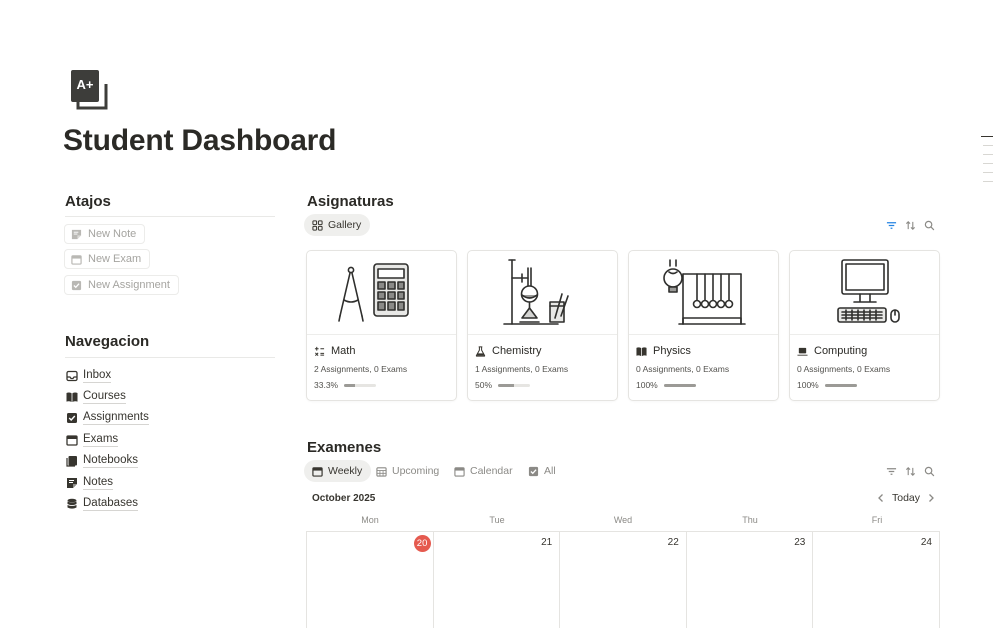  I want to click on table-of-contents, so click(987, 163).